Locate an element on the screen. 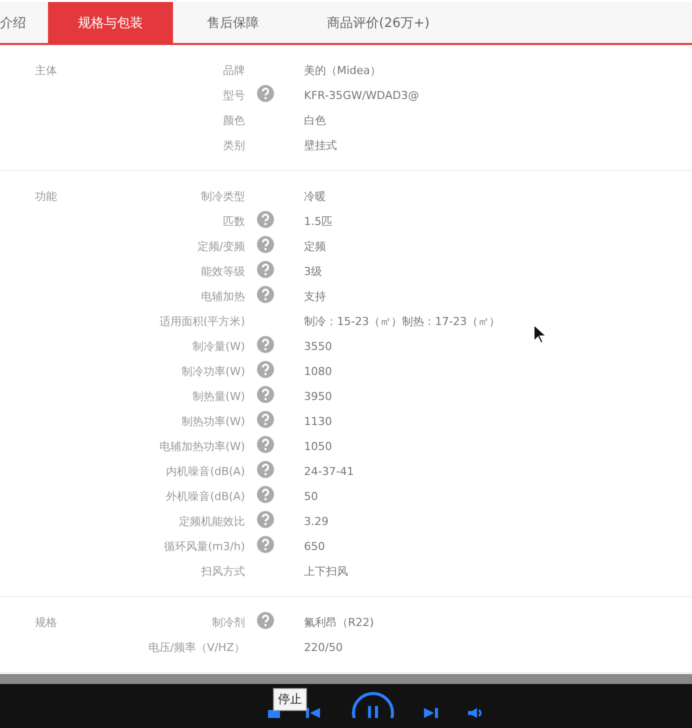 The width and height of the screenshot is (692, 728). spec-label: 制冷量(W) is located at coordinates (218, 346).